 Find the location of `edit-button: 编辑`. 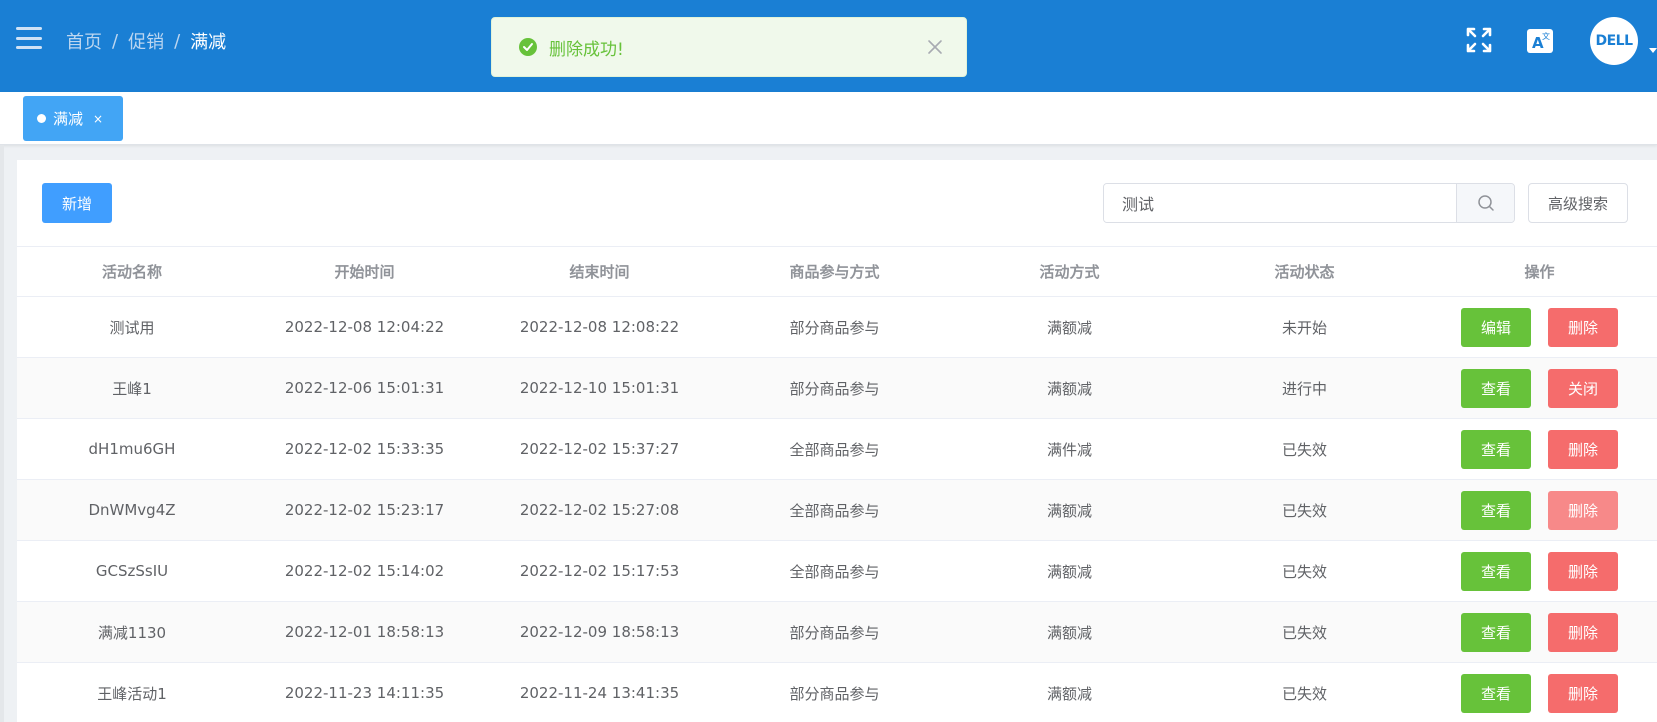

edit-button: 编辑 is located at coordinates (1496, 327).